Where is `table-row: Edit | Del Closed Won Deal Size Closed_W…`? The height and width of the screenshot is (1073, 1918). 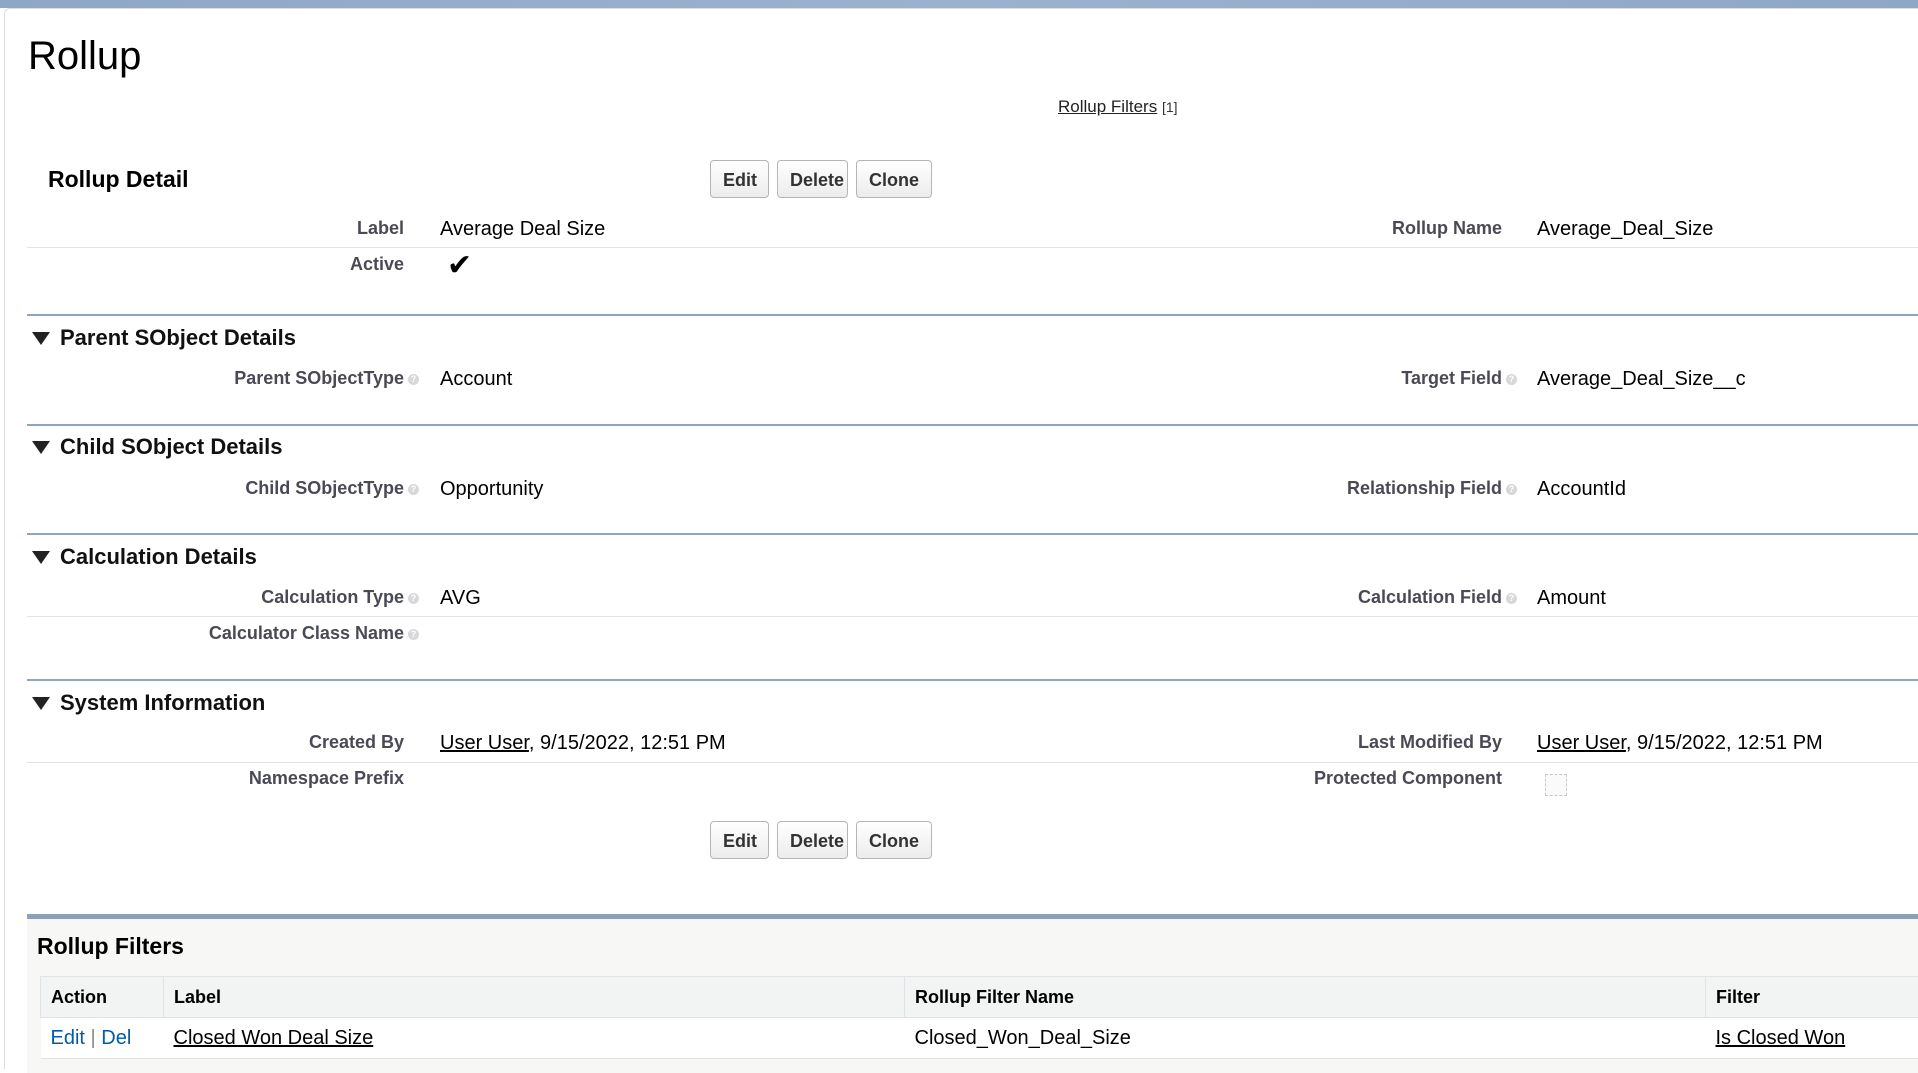
table-row: Edit | Del Closed Won Deal Size Closed_W… is located at coordinates (979, 1038).